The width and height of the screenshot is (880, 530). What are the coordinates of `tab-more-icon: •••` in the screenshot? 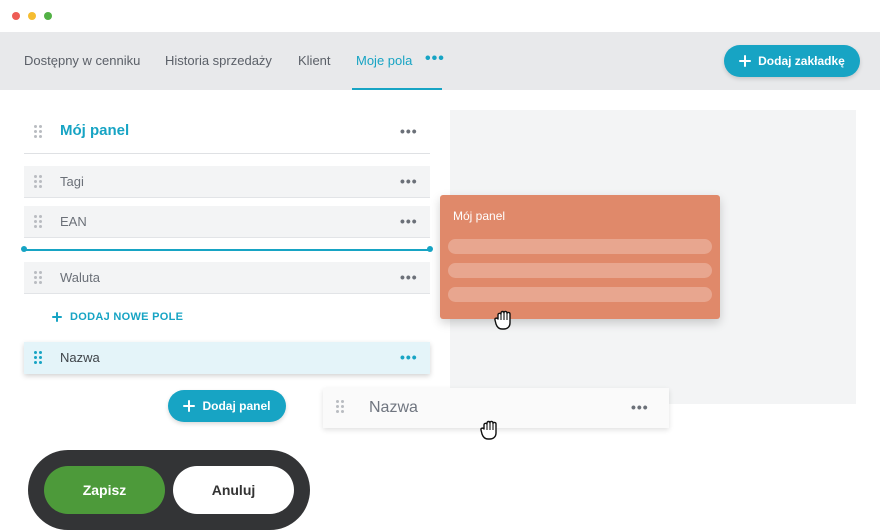 It's located at (435, 61).